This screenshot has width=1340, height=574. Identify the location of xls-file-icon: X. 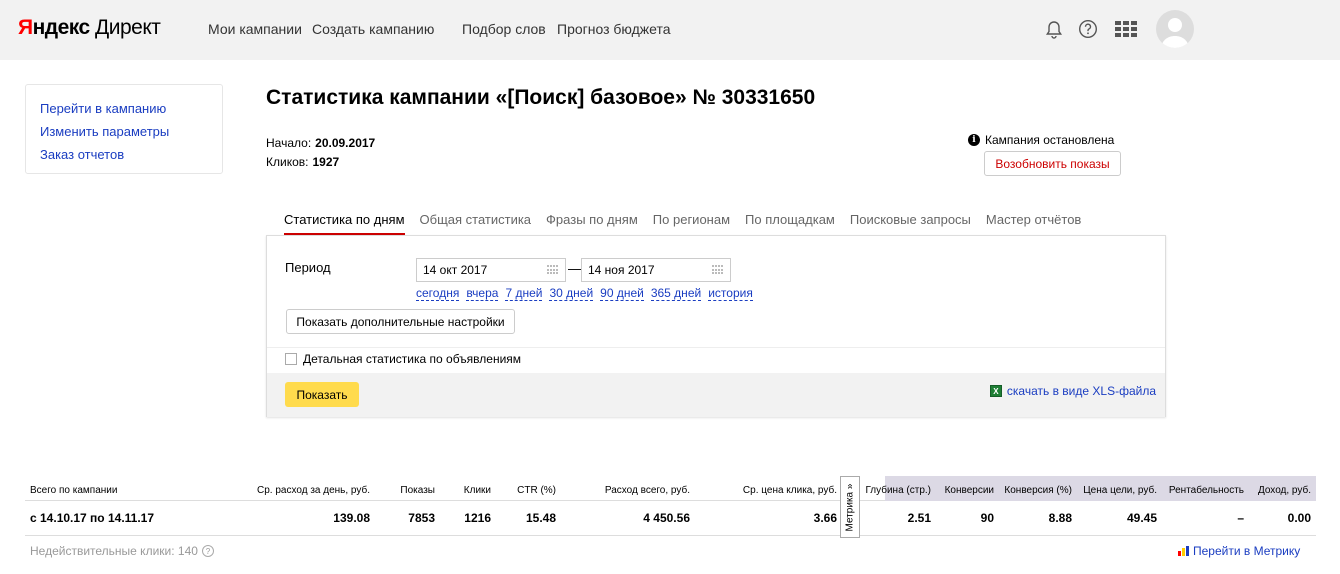
(995, 391).